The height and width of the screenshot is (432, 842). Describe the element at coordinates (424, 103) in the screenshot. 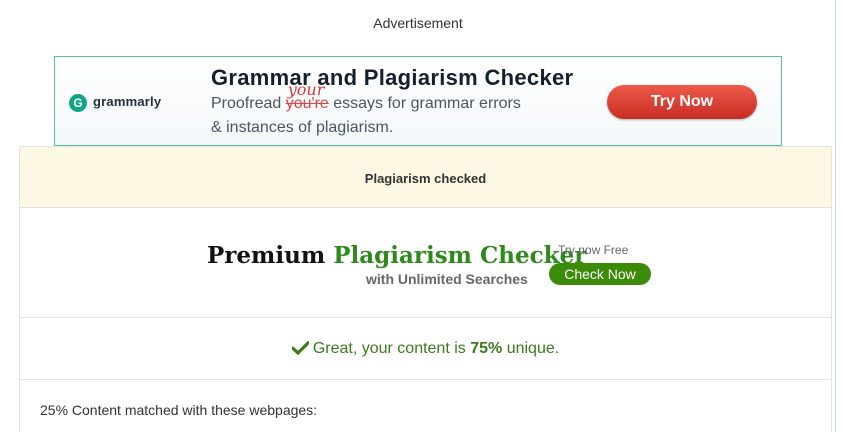

I see `ad-line1-suffix: essays for grammar errors` at that location.